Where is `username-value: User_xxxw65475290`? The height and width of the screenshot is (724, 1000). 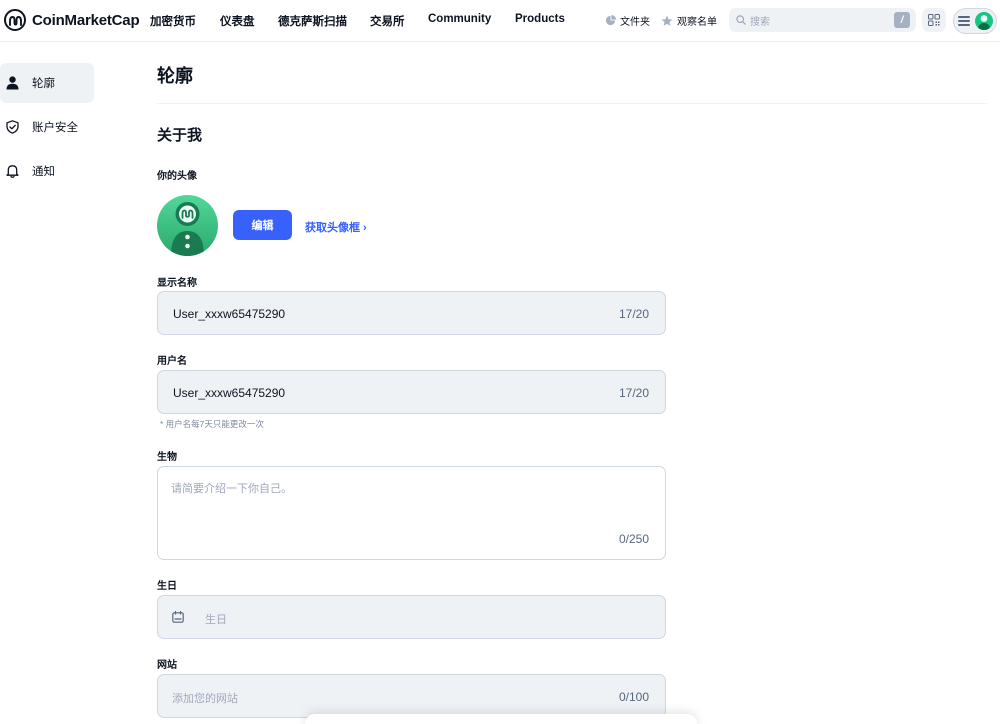 username-value: User_xxxw65475290 is located at coordinates (229, 393).